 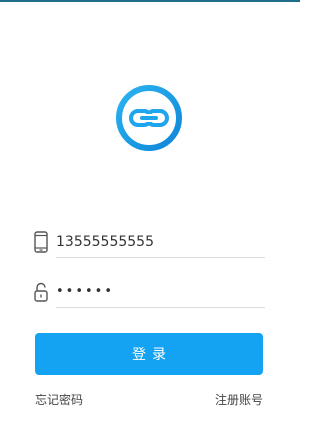 I want to click on phone-field, so click(x=149, y=243).